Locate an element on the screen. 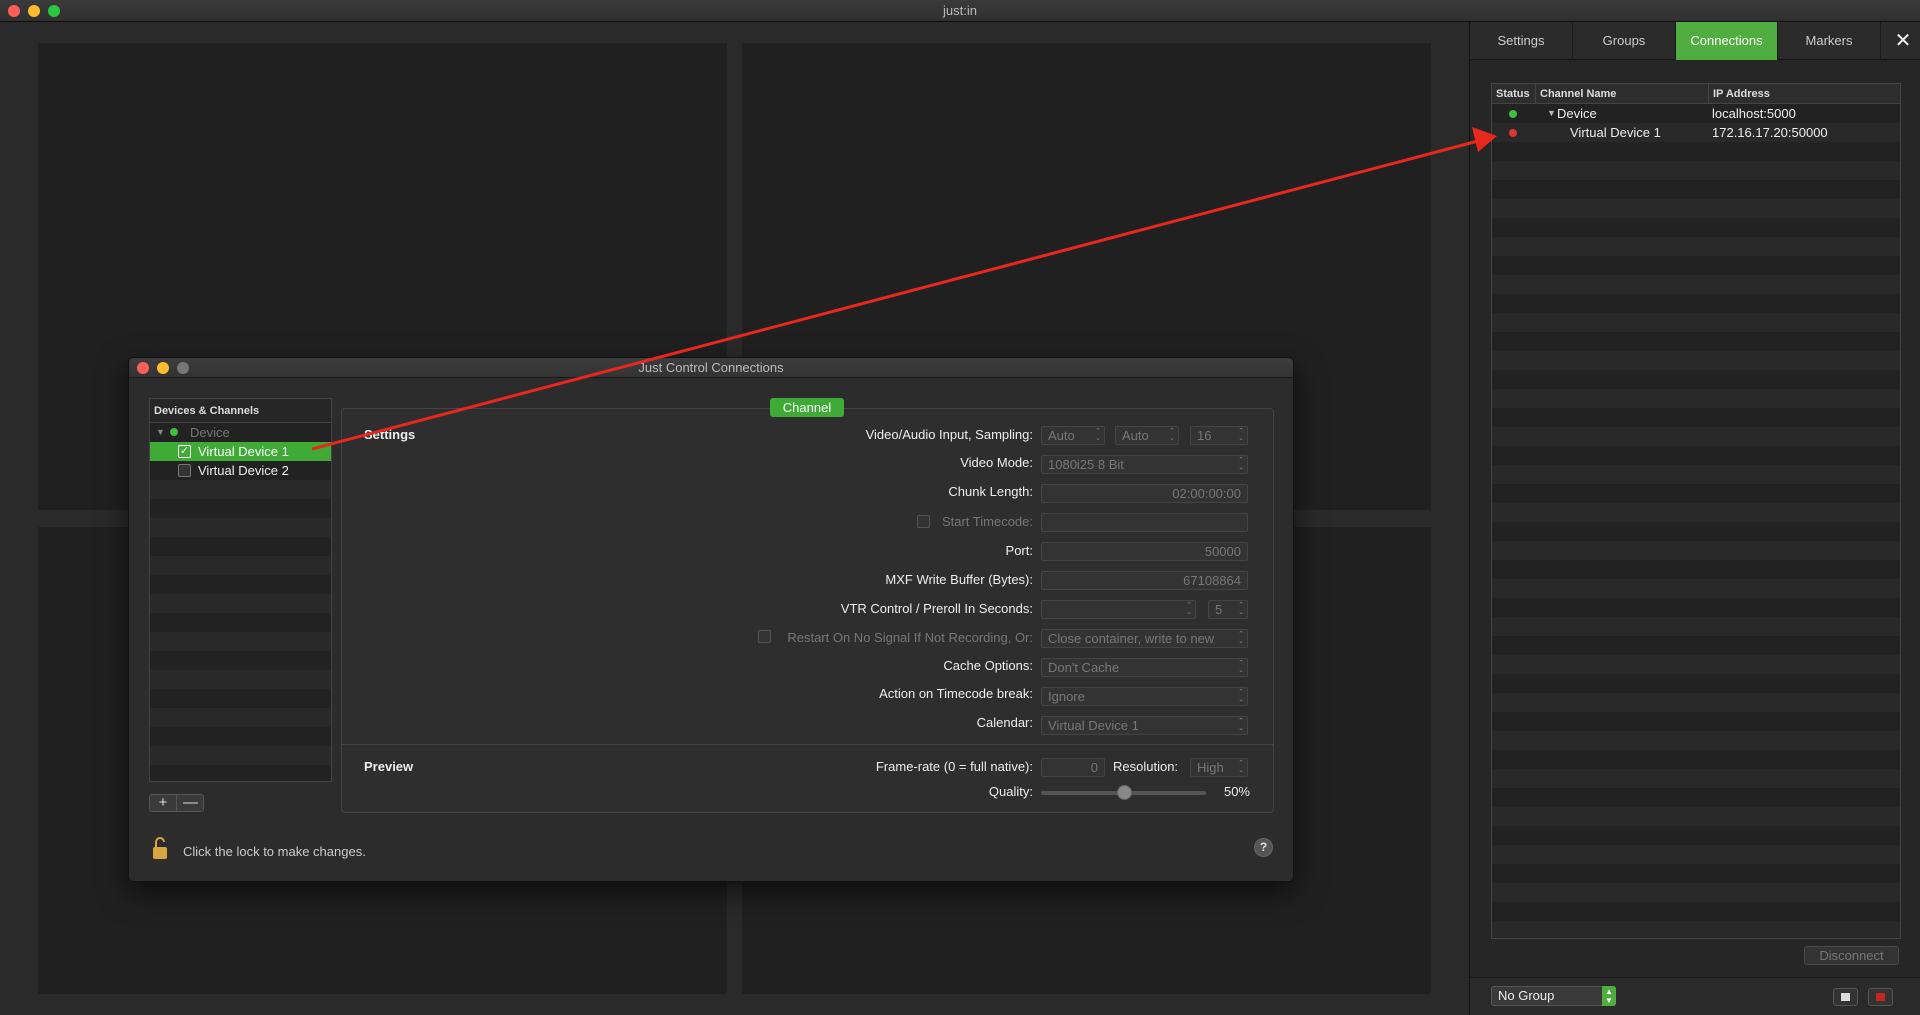  checkbox-checked: ✓ is located at coordinates (184, 451).